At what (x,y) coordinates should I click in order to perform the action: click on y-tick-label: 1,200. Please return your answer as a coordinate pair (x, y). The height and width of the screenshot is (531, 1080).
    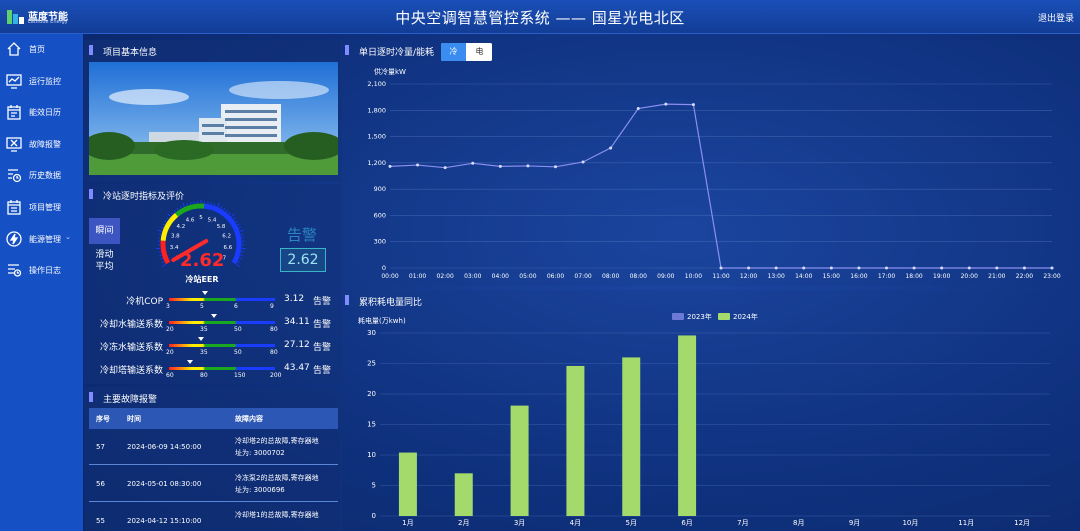
    Looking at the image, I should click on (376, 163).